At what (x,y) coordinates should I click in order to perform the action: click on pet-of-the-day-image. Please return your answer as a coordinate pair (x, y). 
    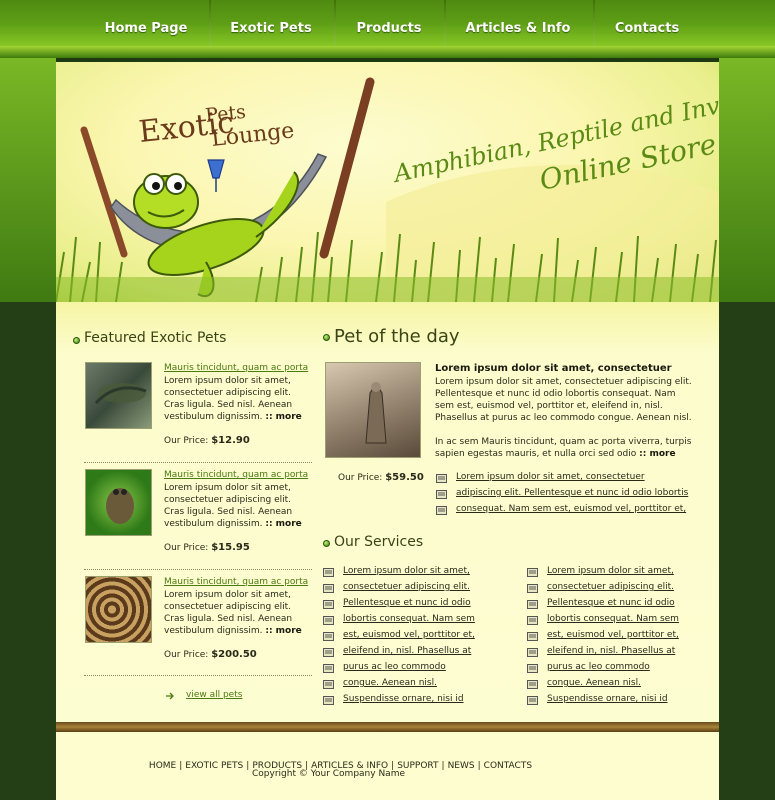
    Looking at the image, I should click on (373, 410).